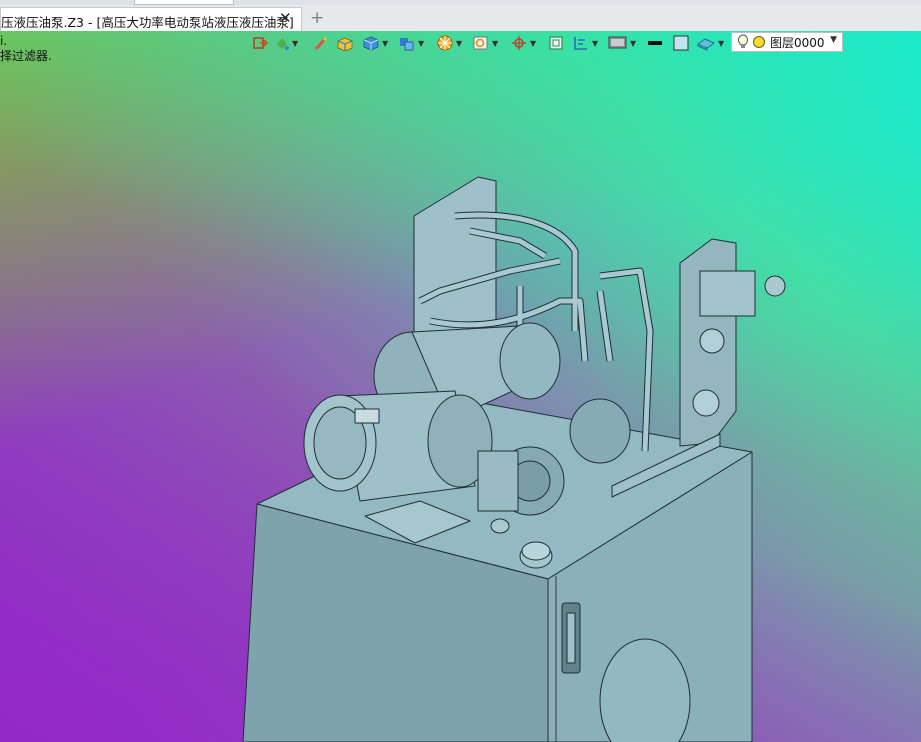  Describe the element at coordinates (622, 43) in the screenshot. I see `display-icon: ▼` at that location.